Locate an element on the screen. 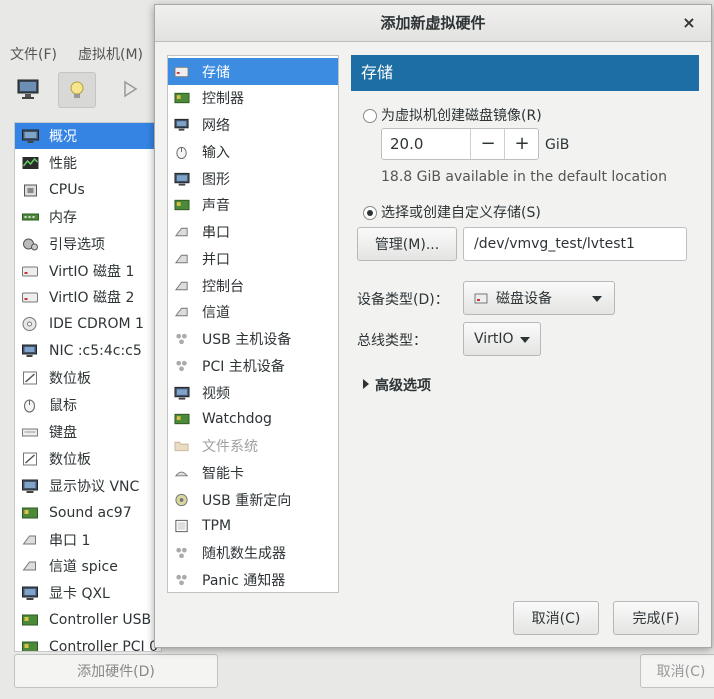 The height and width of the screenshot is (699, 714). mouse-icon is located at coordinates (182, 152).